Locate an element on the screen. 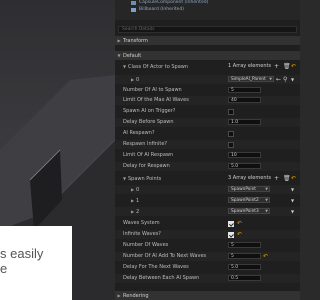  section-default: ▼ Default is located at coordinates (207, 55).